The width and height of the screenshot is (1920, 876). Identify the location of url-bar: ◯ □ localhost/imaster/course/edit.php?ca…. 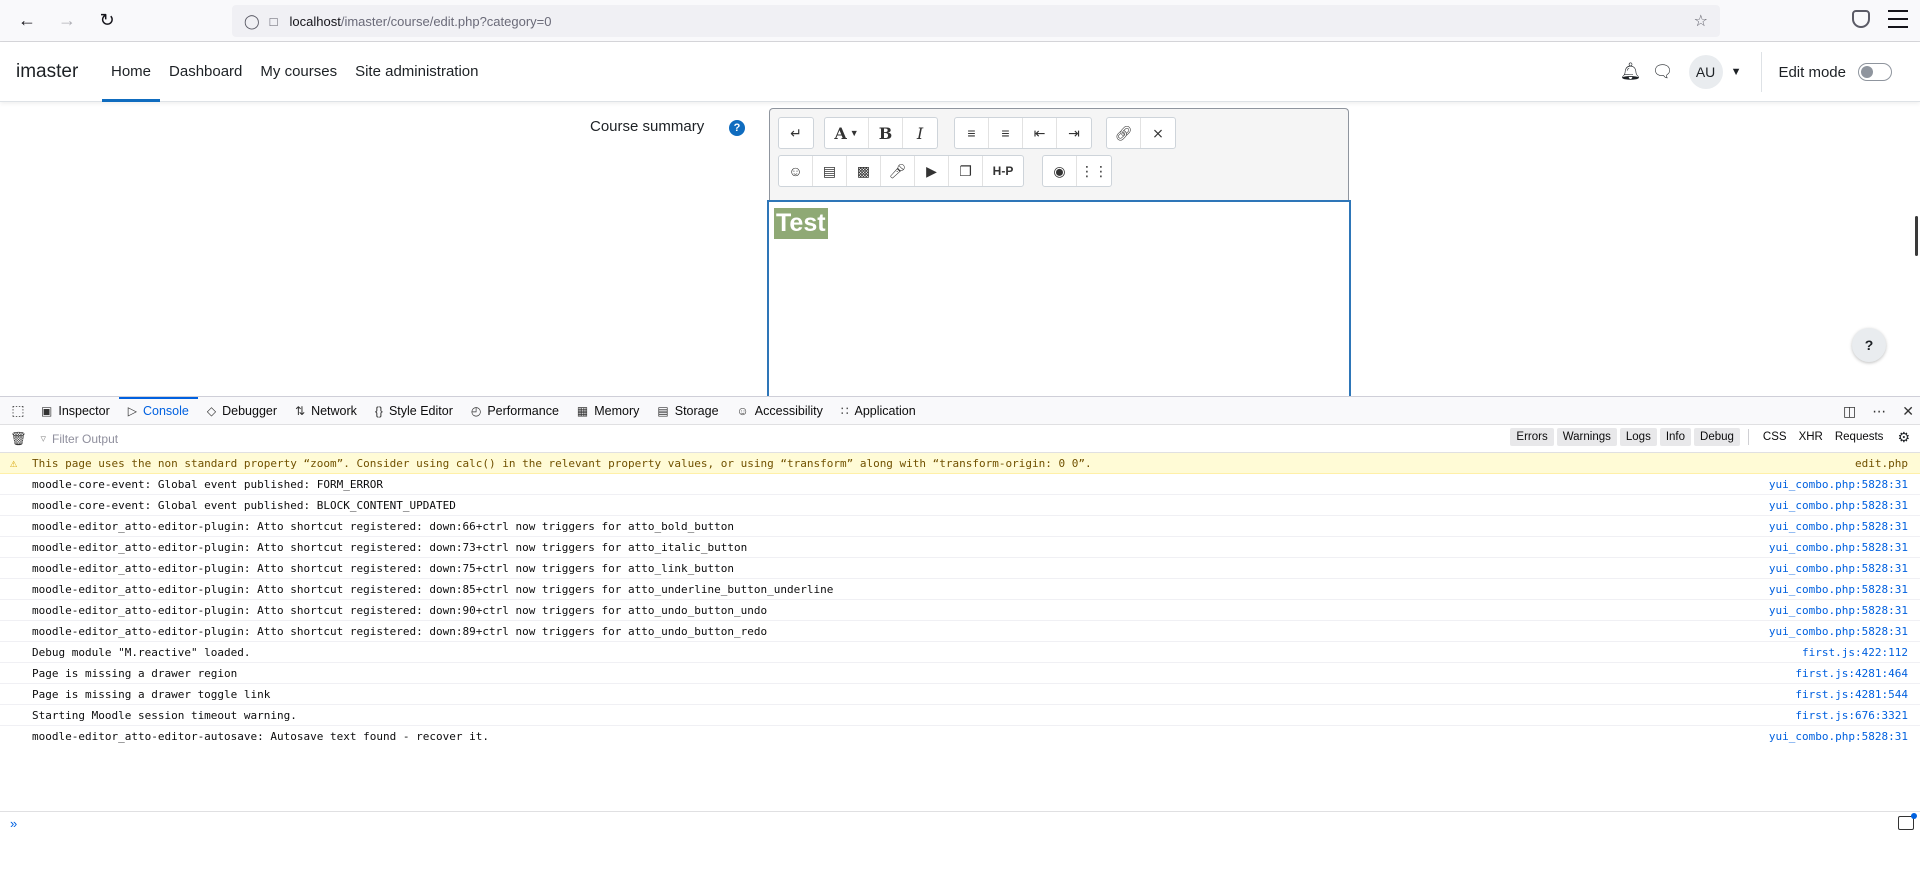
(976, 21).